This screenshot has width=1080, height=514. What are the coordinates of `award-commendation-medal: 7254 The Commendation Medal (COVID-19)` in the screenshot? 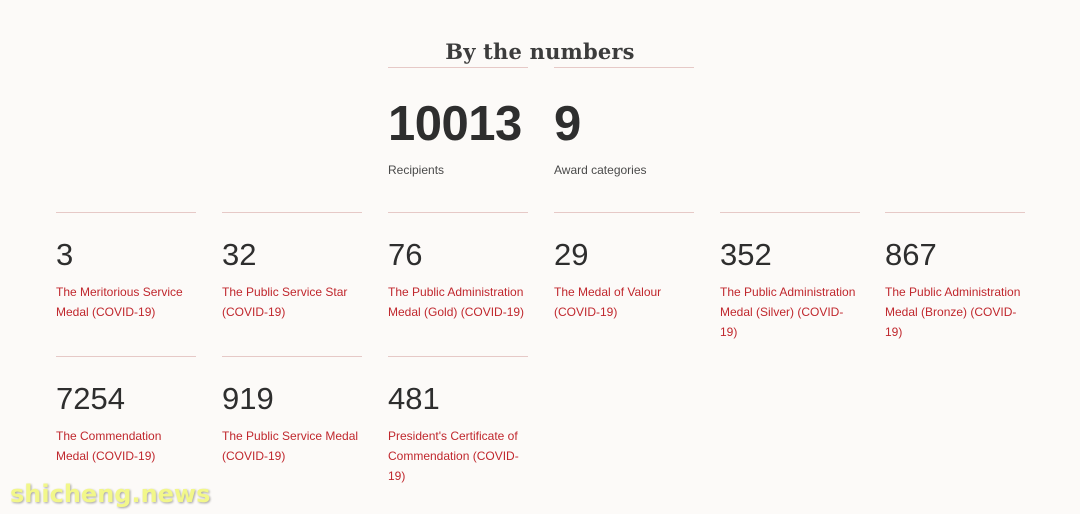 It's located at (126, 411).